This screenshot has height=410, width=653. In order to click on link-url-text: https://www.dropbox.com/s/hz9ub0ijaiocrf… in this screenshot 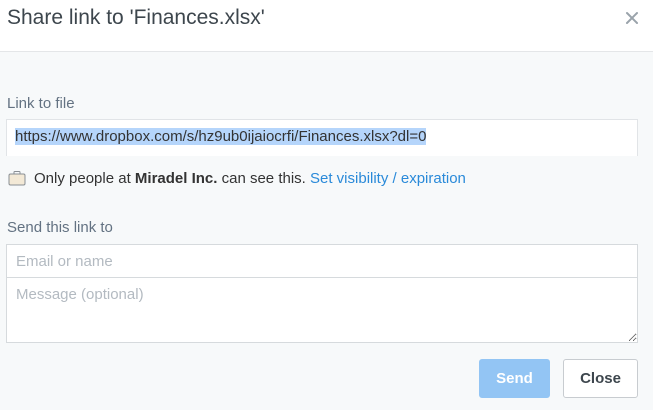, I will do `click(221, 136)`.